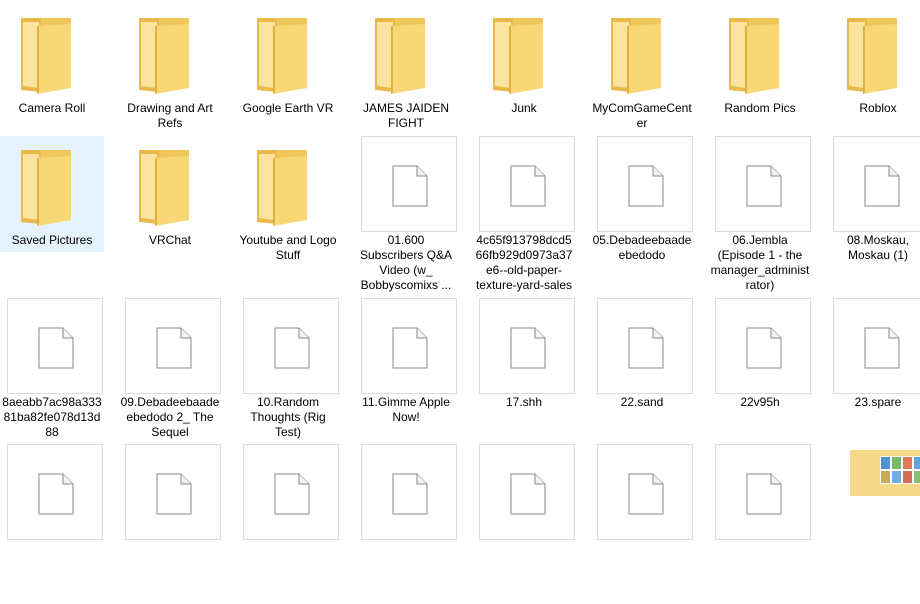 The width and height of the screenshot is (920, 604). What do you see at coordinates (878, 402) in the screenshot?
I see `item-label: 23.spare` at bounding box center [878, 402].